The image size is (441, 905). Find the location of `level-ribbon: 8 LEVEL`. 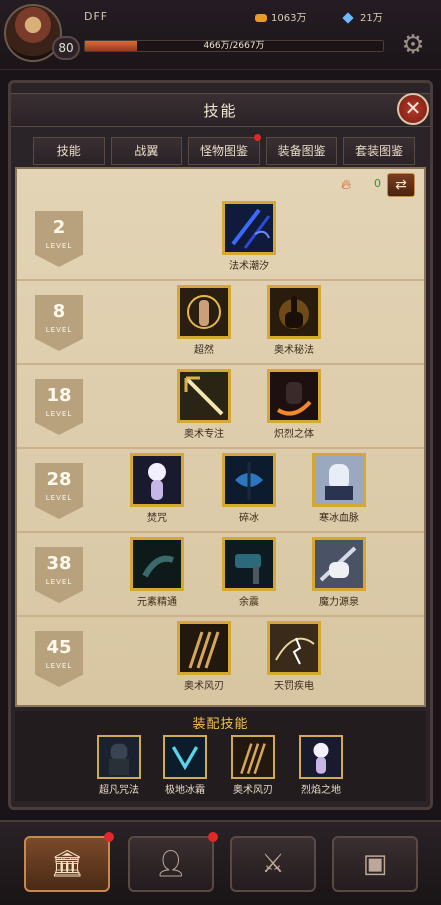

level-ribbon: 8 LEVEL is located at coordinates (59, 323).